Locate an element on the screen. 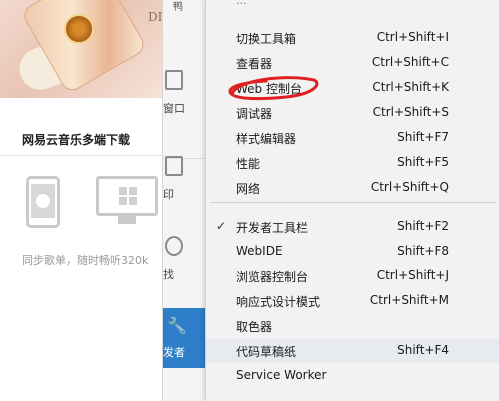 This screenshot has height=401, width=499. panel-item-label: 找 is located at coordinates (168, 274).